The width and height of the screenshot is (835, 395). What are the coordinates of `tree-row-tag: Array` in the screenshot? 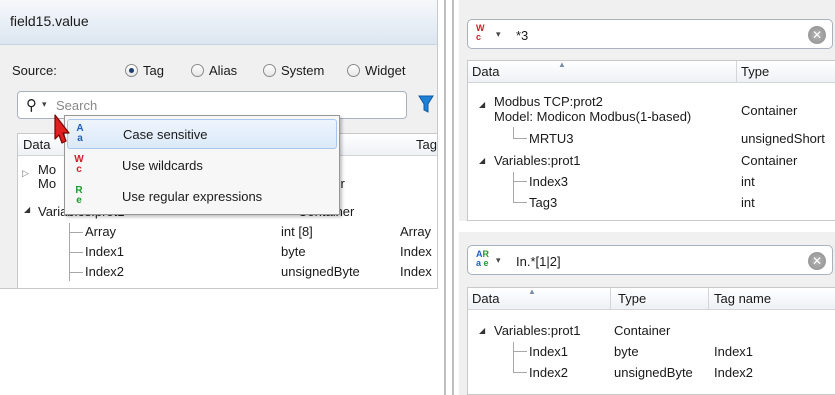 It's located at (416, 231).